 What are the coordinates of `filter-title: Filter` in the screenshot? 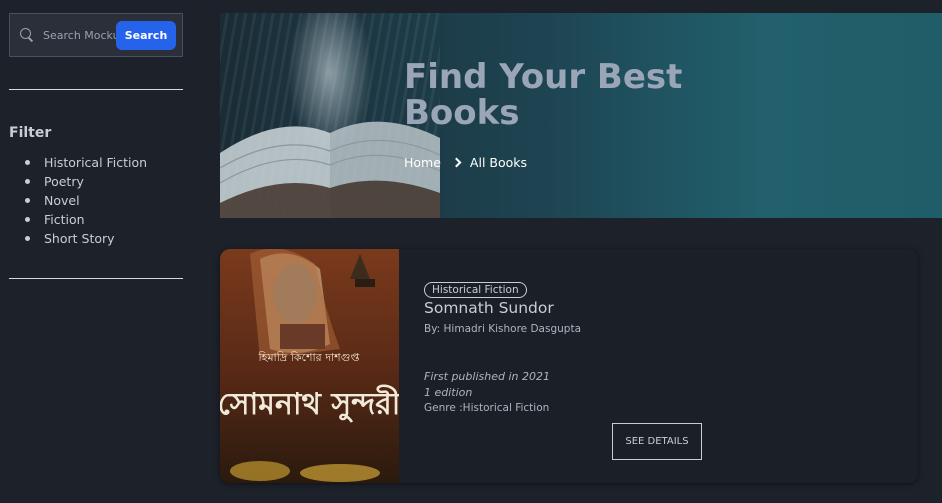 It's located at (30, 133).